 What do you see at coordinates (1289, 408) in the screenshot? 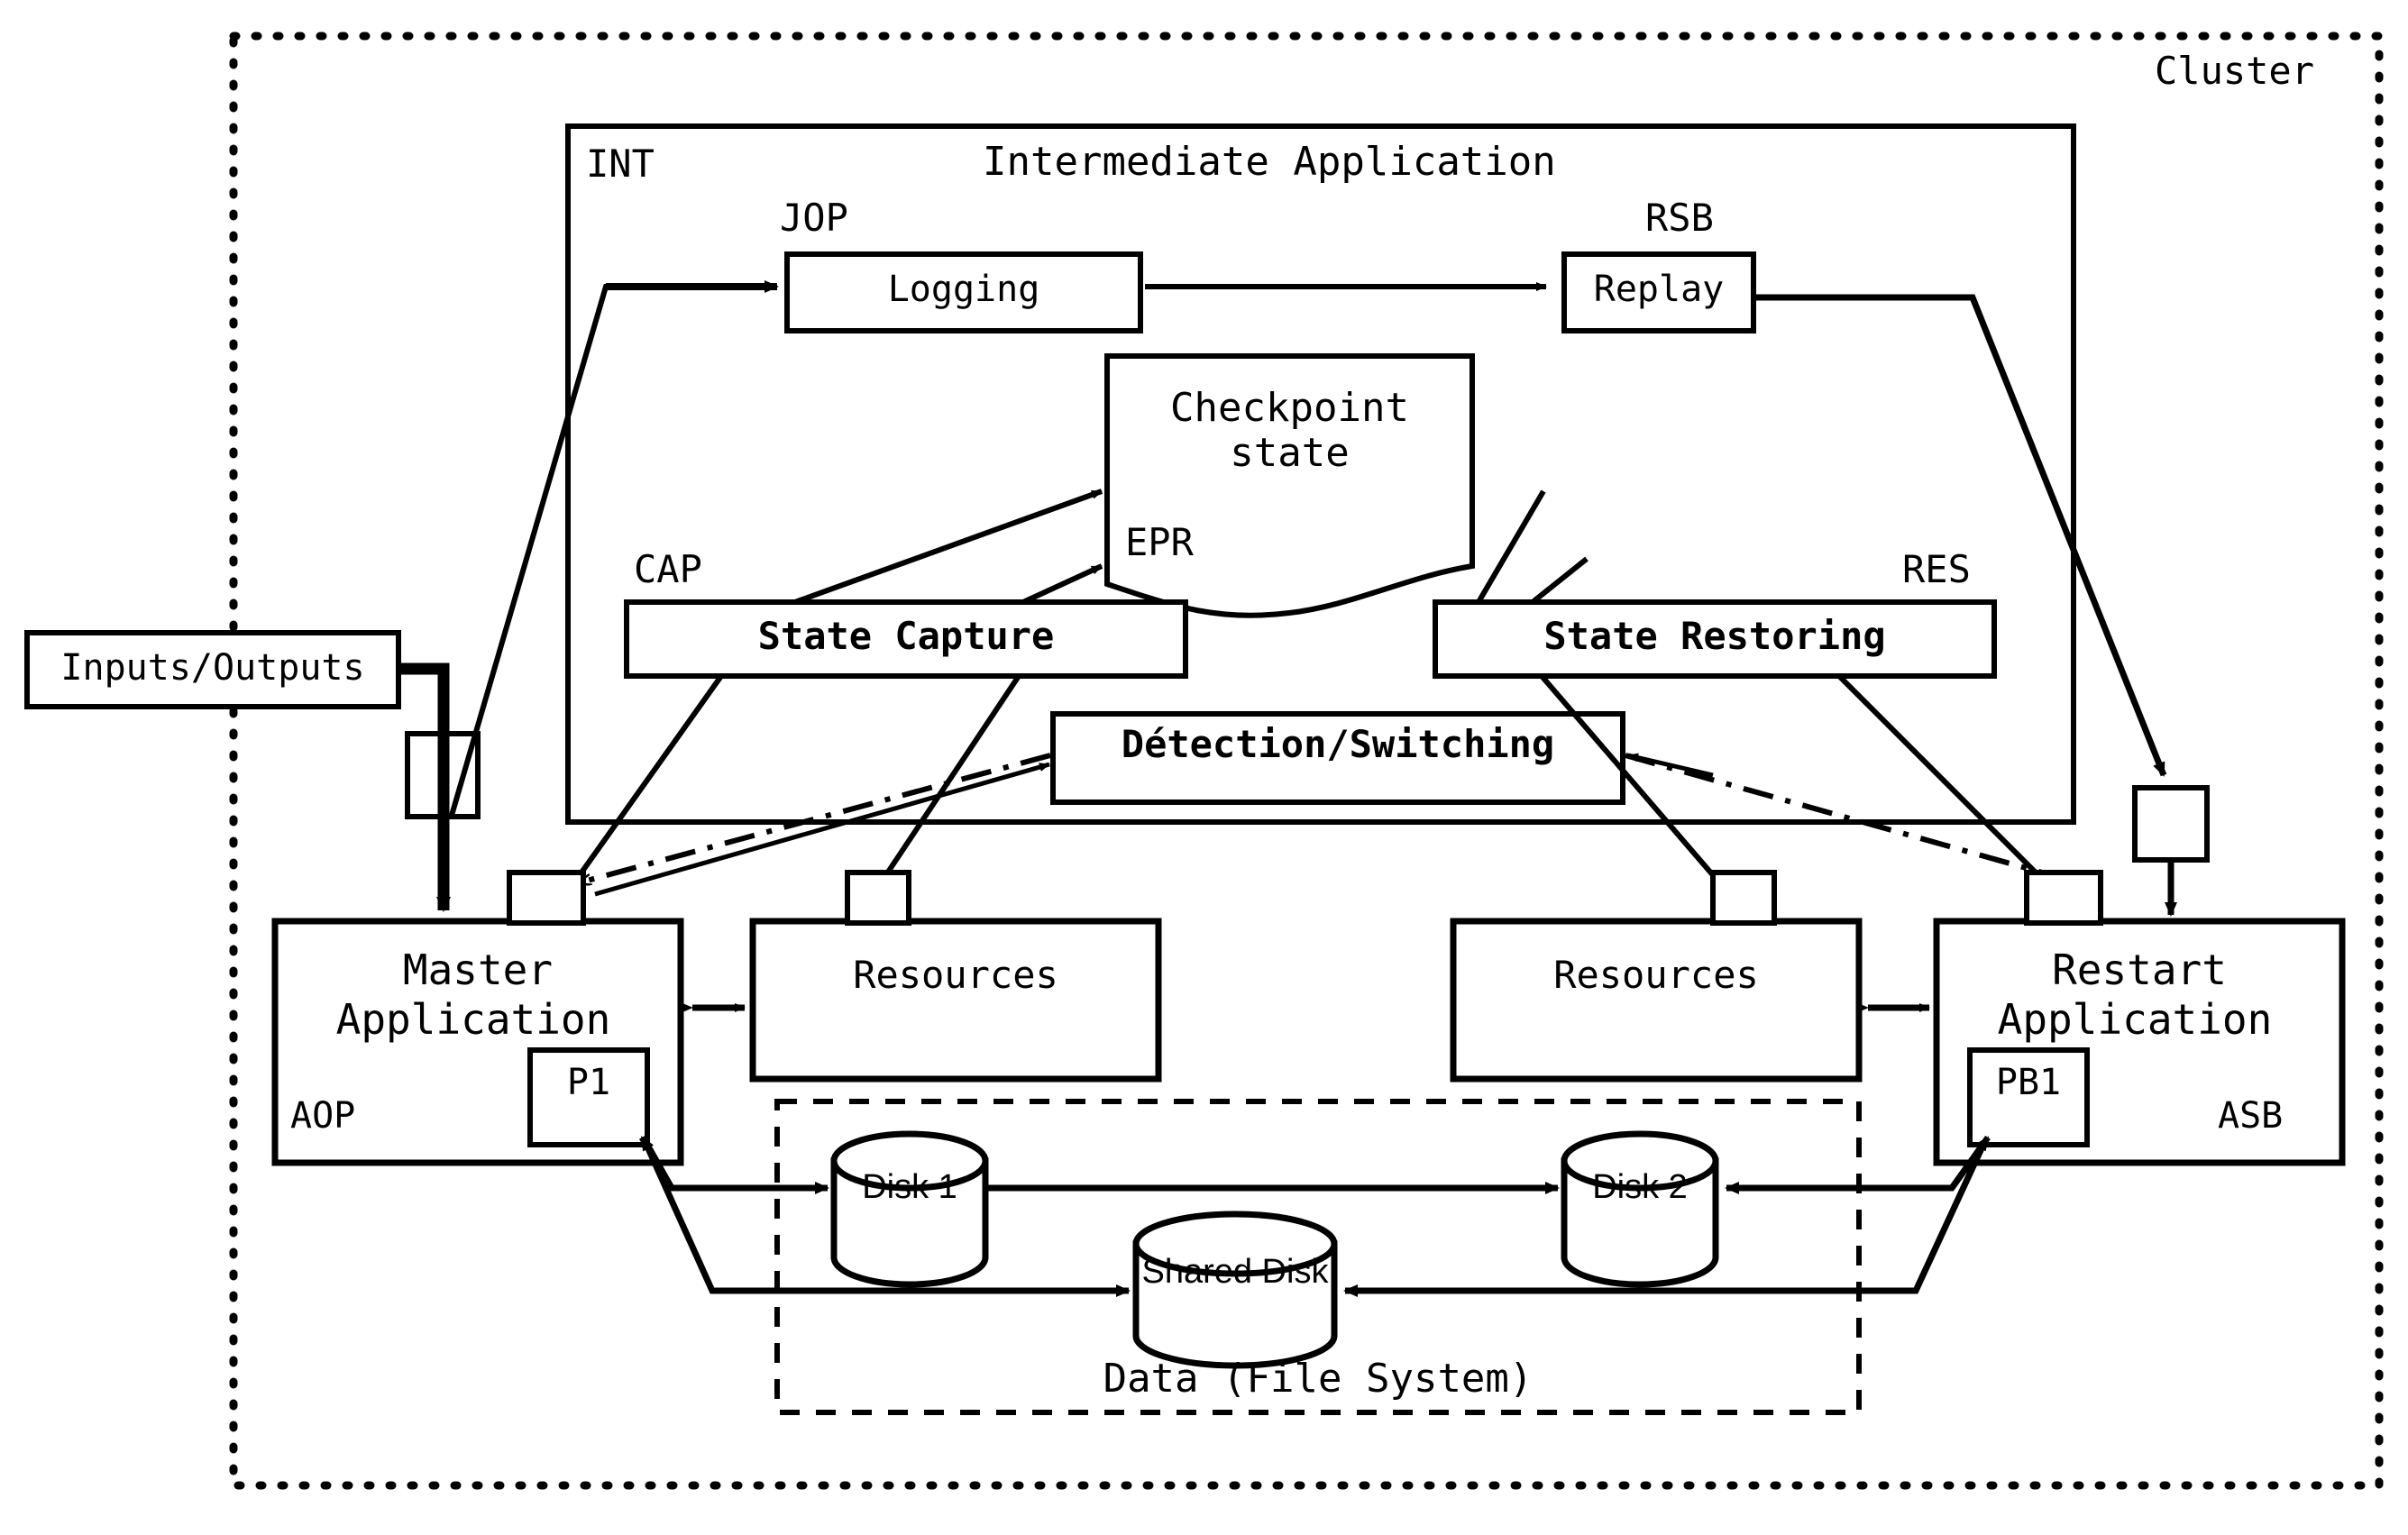
I see `checkpoint-state-label-line1: Checkpoint` at bounding box center [1289, 408].